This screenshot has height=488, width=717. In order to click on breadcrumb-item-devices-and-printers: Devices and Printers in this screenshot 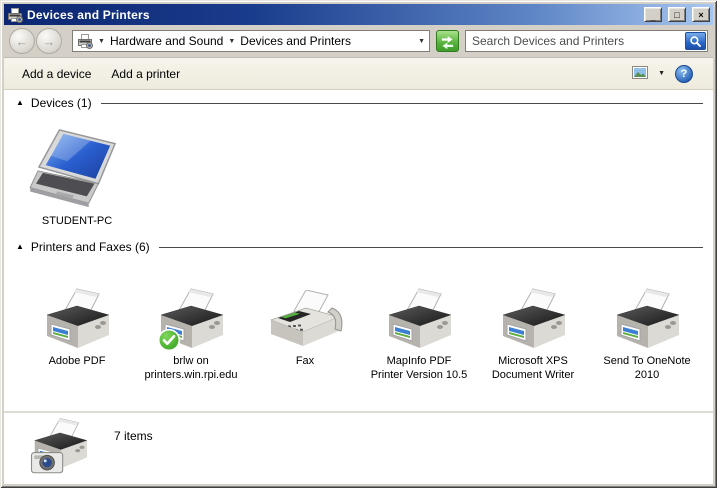, I will do `click(295, 41)`.